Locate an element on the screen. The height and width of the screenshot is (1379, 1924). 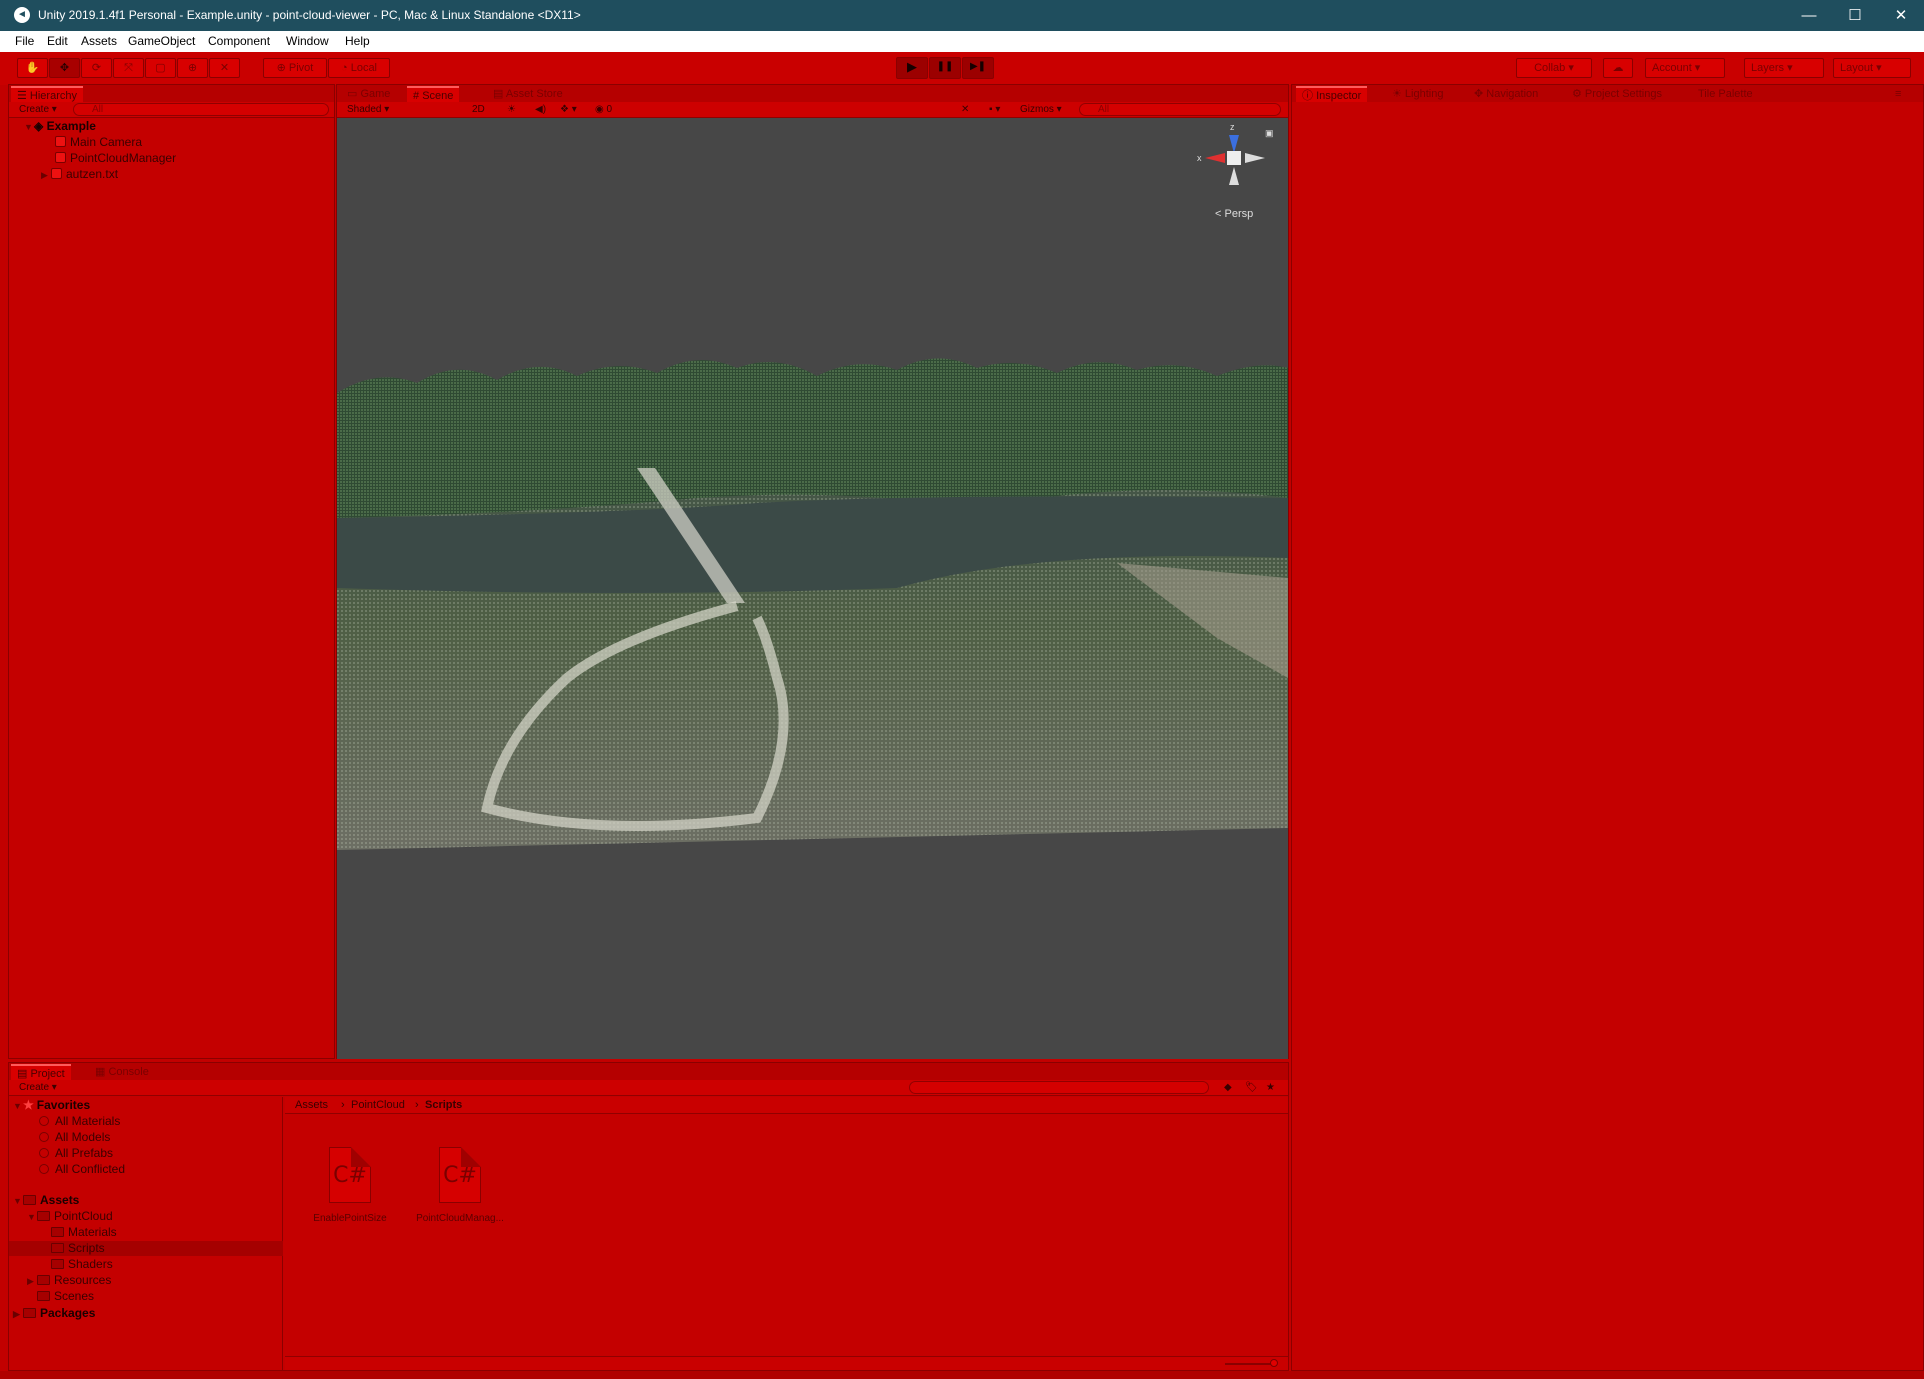
persp-label: Persp is located at coordinates (1239, 214).